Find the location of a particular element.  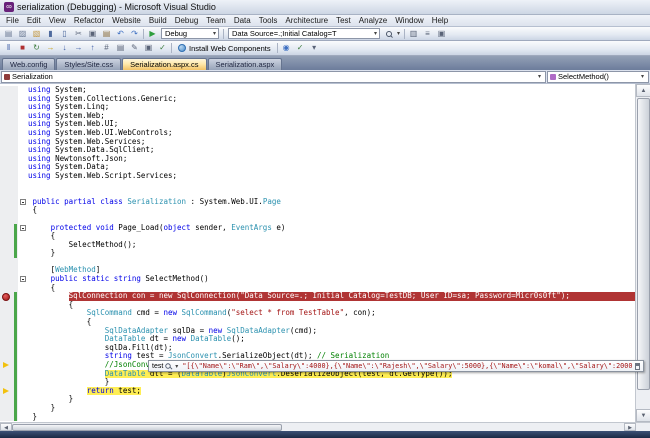

scroll-right-arrow-icon: ▶ is located at coordinates (630, 427).